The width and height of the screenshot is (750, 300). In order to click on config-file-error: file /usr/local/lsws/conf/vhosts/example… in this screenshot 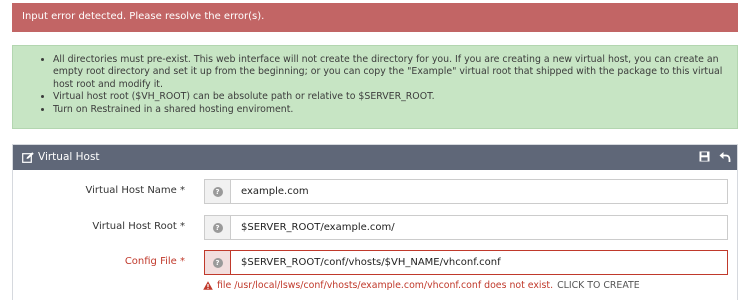, I will do `click(421, 285)`.